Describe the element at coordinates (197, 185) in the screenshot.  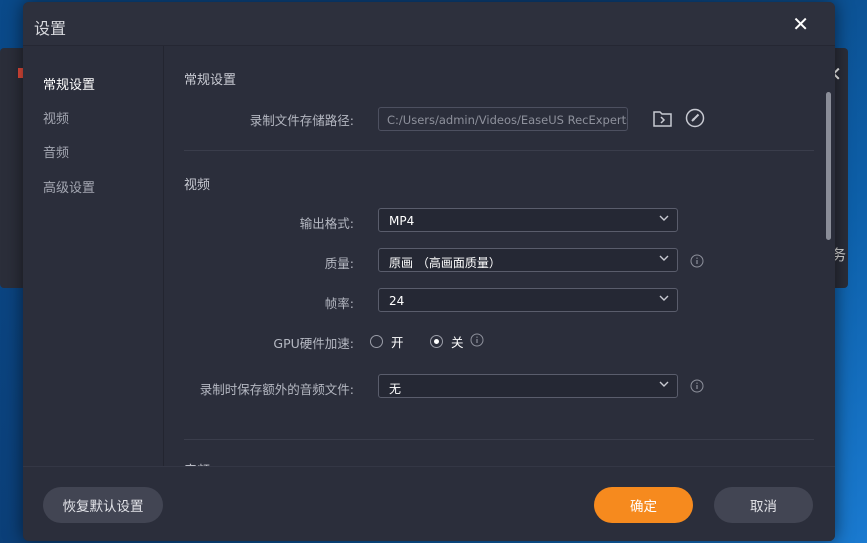
I see `section-title-video: 视频` at that location.